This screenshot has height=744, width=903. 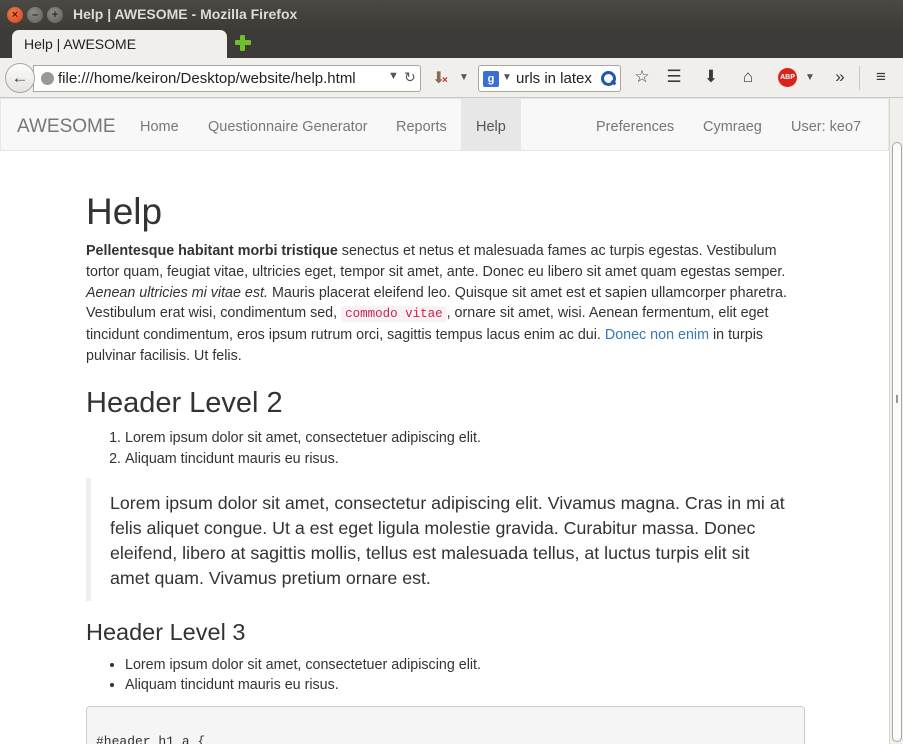 What do you see at coordinates (212, 251) in the screenshot?
I see `para-bold: Pellentesque habitant morbi tristique` at bounding box center [212, 251].